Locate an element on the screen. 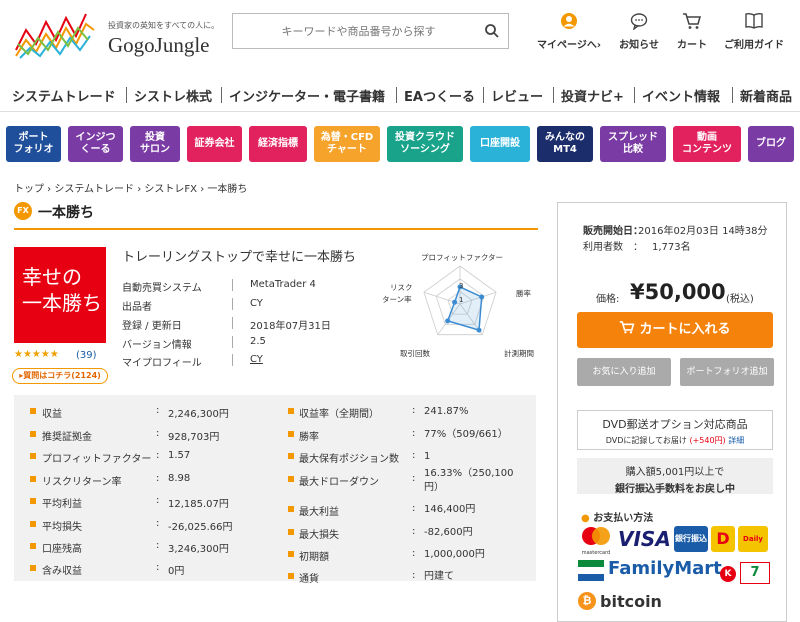 The height and width of the screenshot is (622, 800). visa-logo: VISA is located at coordinates (644, 539).